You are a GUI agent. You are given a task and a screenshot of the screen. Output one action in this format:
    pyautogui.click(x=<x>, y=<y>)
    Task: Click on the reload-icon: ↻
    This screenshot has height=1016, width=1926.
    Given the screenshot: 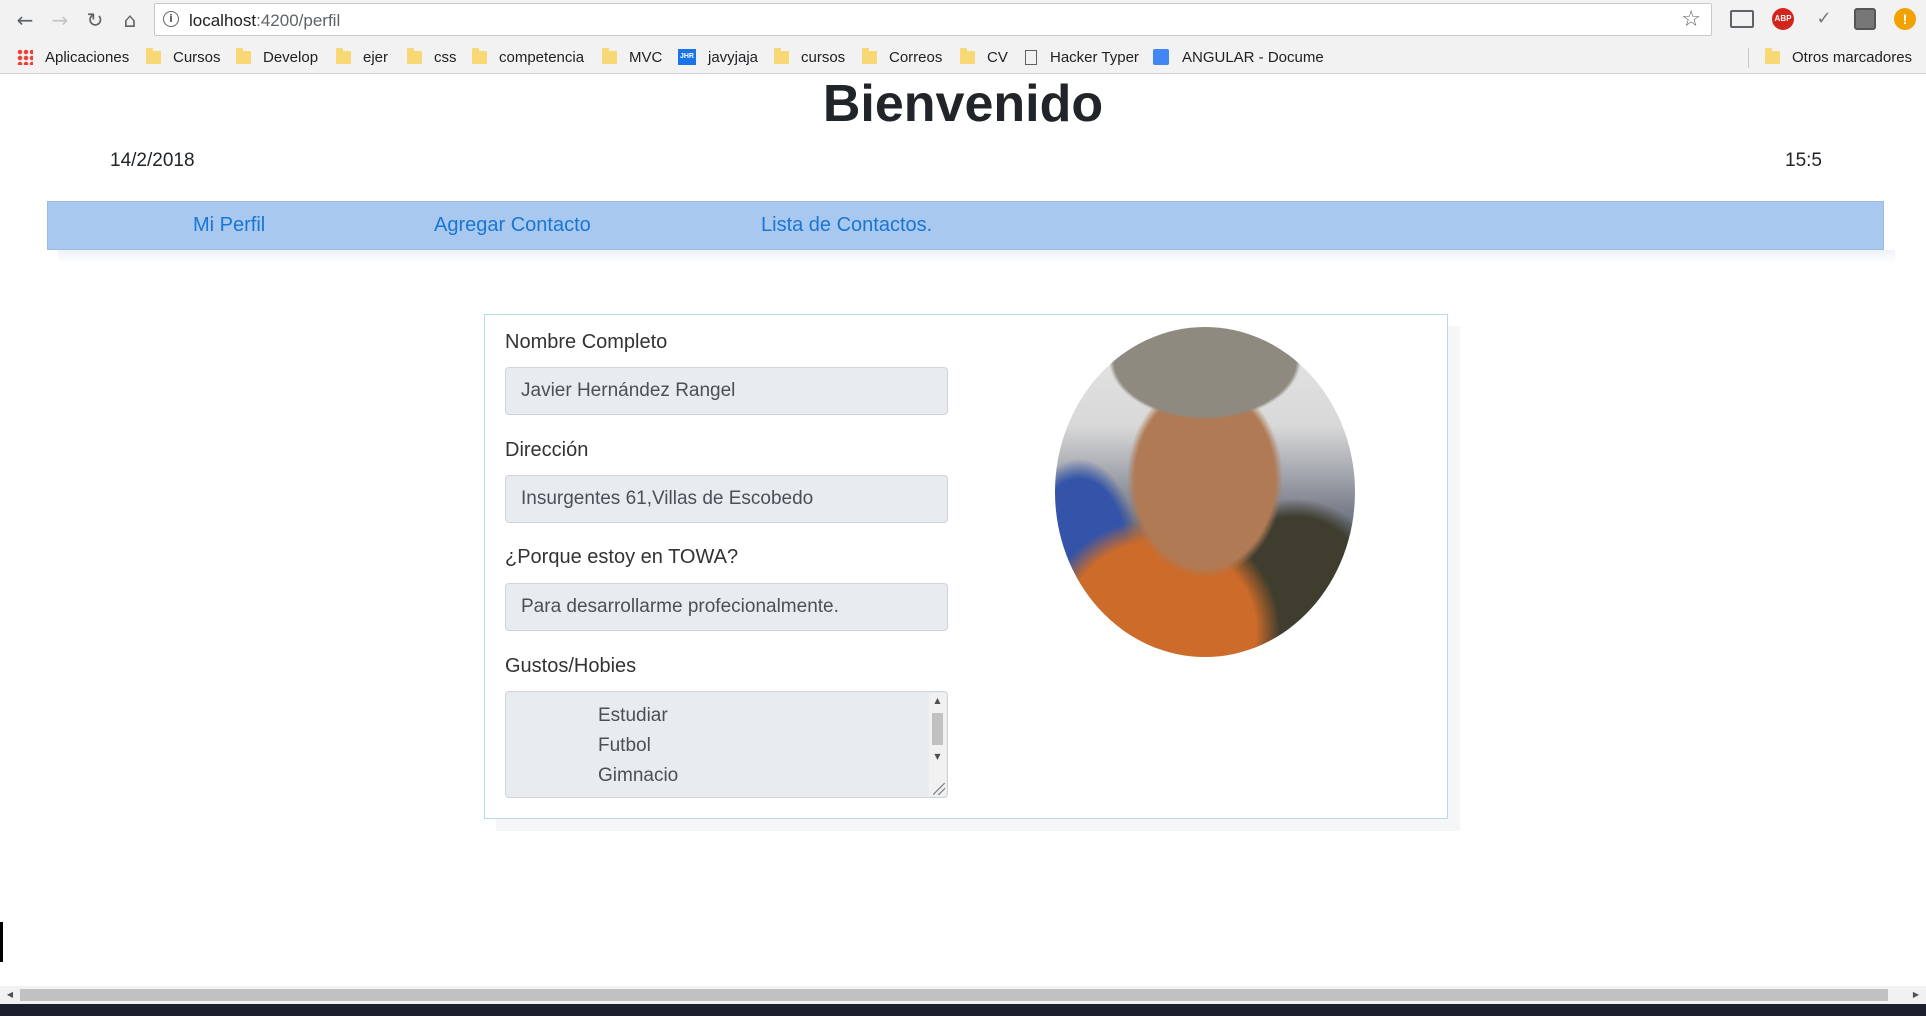 What is the action you would take?
    pyautogui.click(x=95, y=20)
    